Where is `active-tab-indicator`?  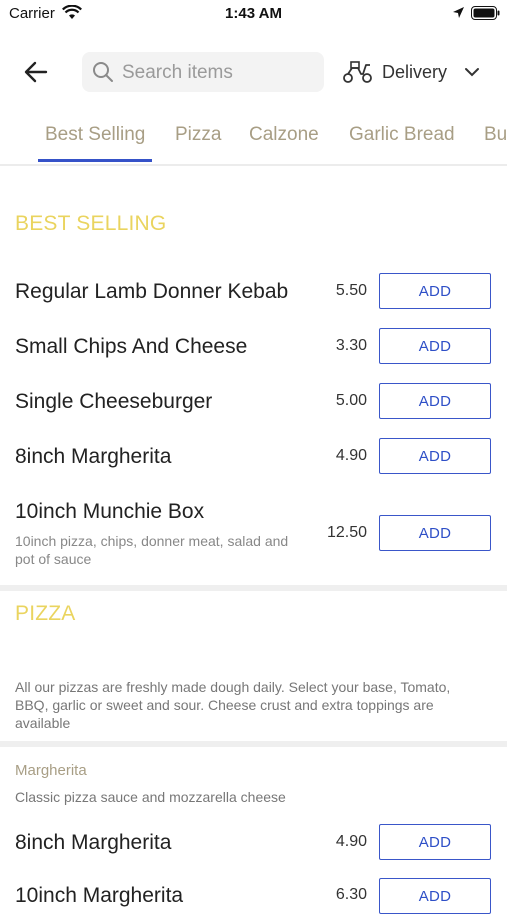 active-tab-indicator is located at coordinates (95, 160).